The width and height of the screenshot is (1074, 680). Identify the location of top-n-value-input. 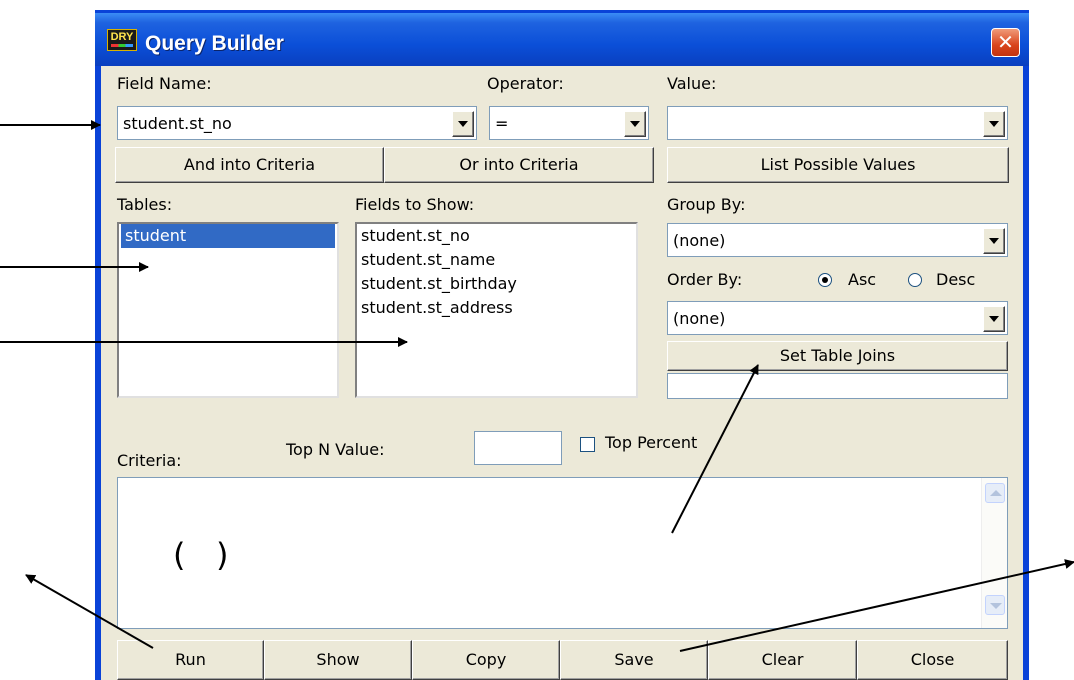
(518, 448).